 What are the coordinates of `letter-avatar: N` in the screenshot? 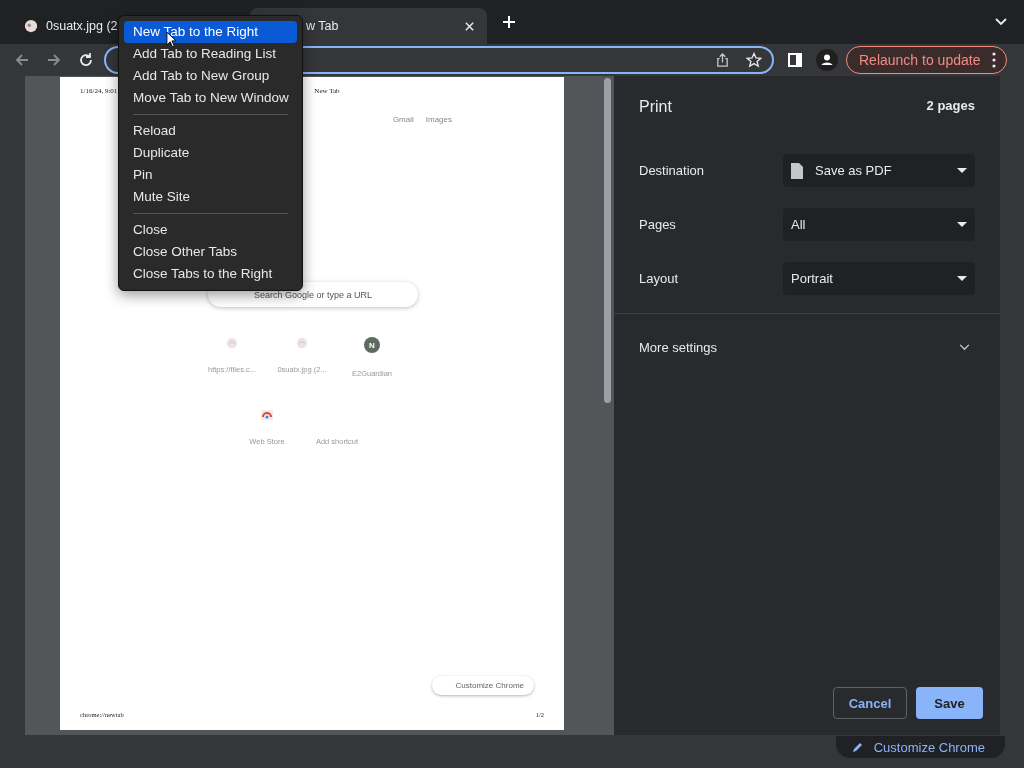 It's located at (372, 345).